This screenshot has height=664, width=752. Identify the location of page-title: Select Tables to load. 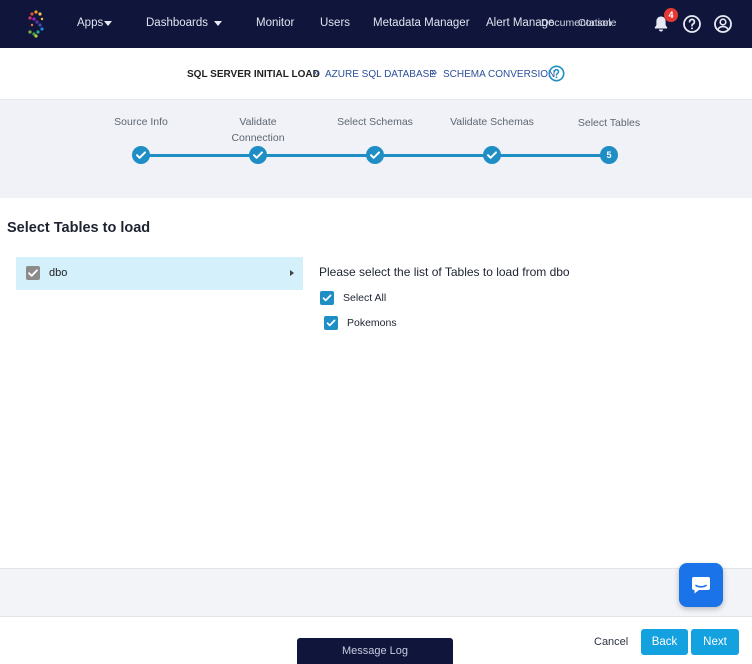
(79, 228).